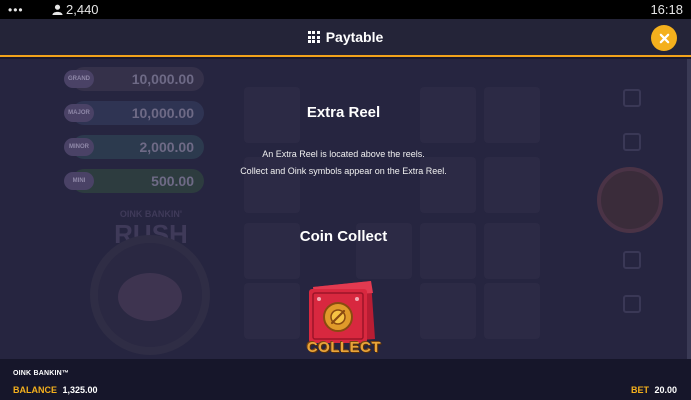 This screenshot has height=400, width=691. Describe the element at coordinates (80, 390) in the screenshot. I see `balance-value: 1,325.00` at that location.